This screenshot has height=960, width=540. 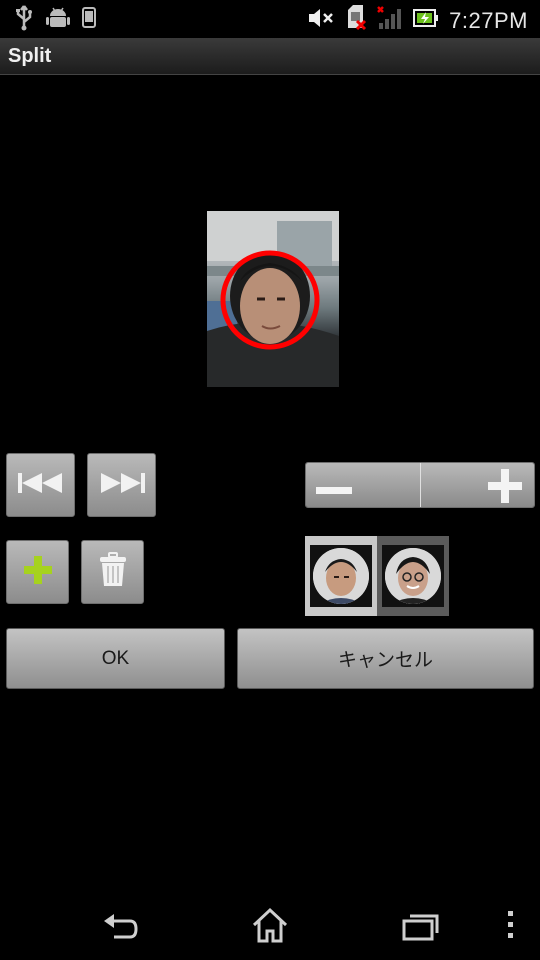 I want to click on add-face-button, so click(x=37, y=572).